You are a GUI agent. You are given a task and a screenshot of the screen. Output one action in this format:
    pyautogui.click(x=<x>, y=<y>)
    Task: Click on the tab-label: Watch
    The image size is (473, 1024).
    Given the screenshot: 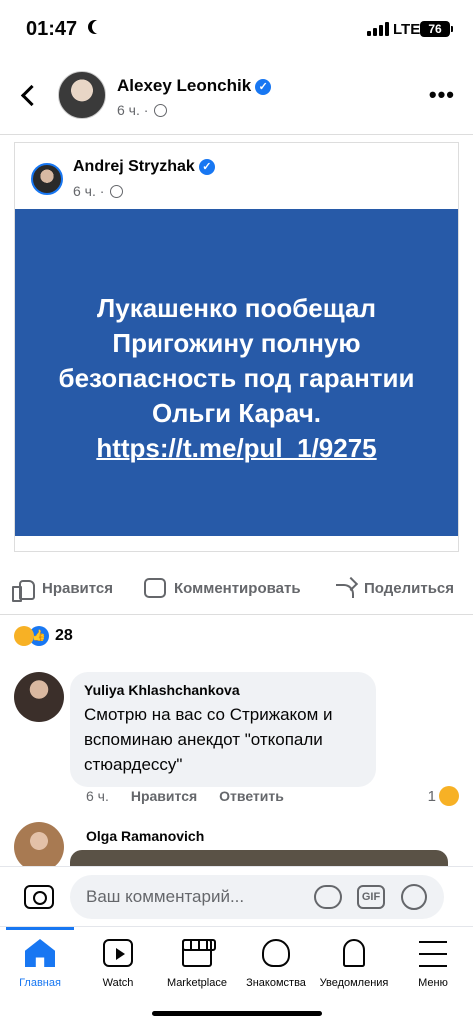 What is the action you would take?
    pyautogui.click(x=118, y=983)
    